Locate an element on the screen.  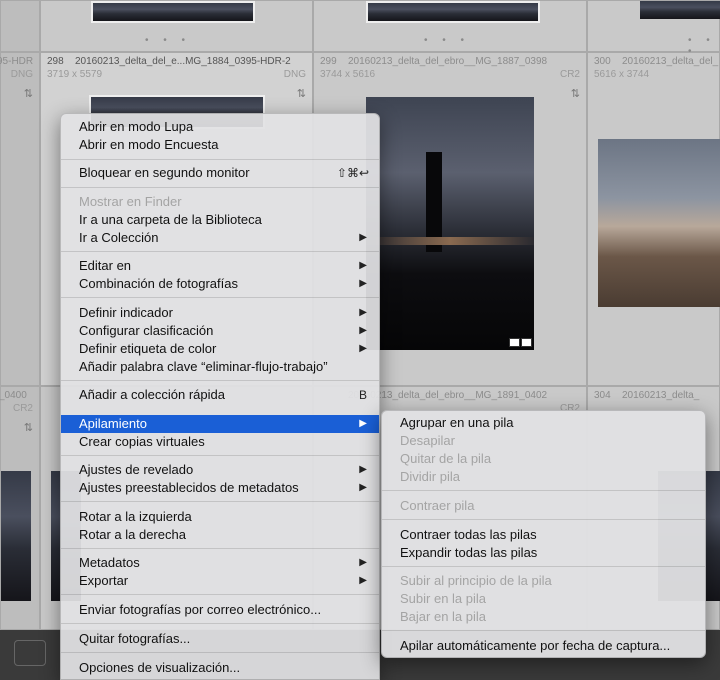
menu-item-label: Desapilar is located at coordinates (427, 440).